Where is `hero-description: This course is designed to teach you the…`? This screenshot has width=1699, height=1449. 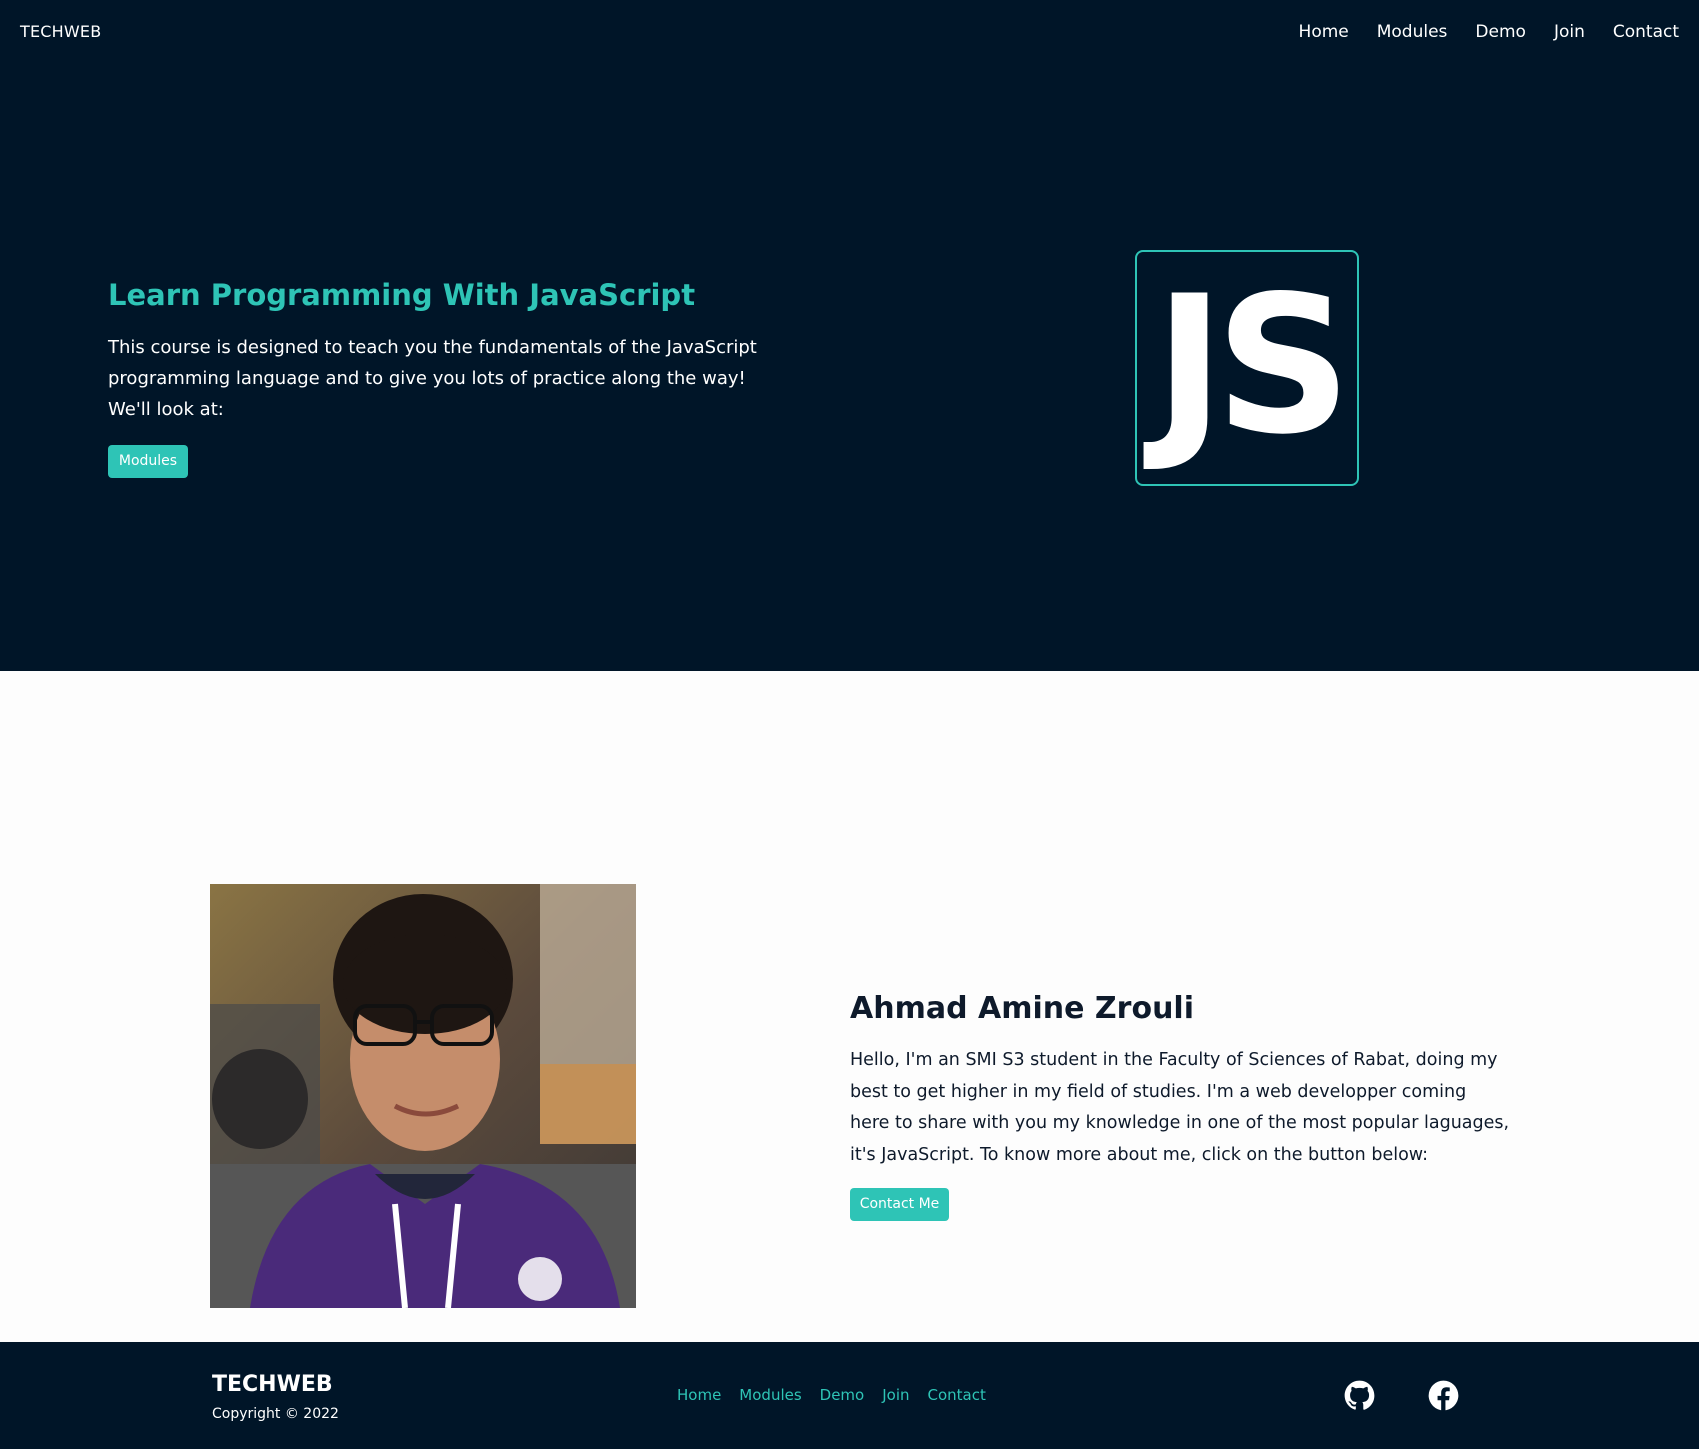
hero-description: This course is designed to teach you the… is located at coordinates (432, 378).